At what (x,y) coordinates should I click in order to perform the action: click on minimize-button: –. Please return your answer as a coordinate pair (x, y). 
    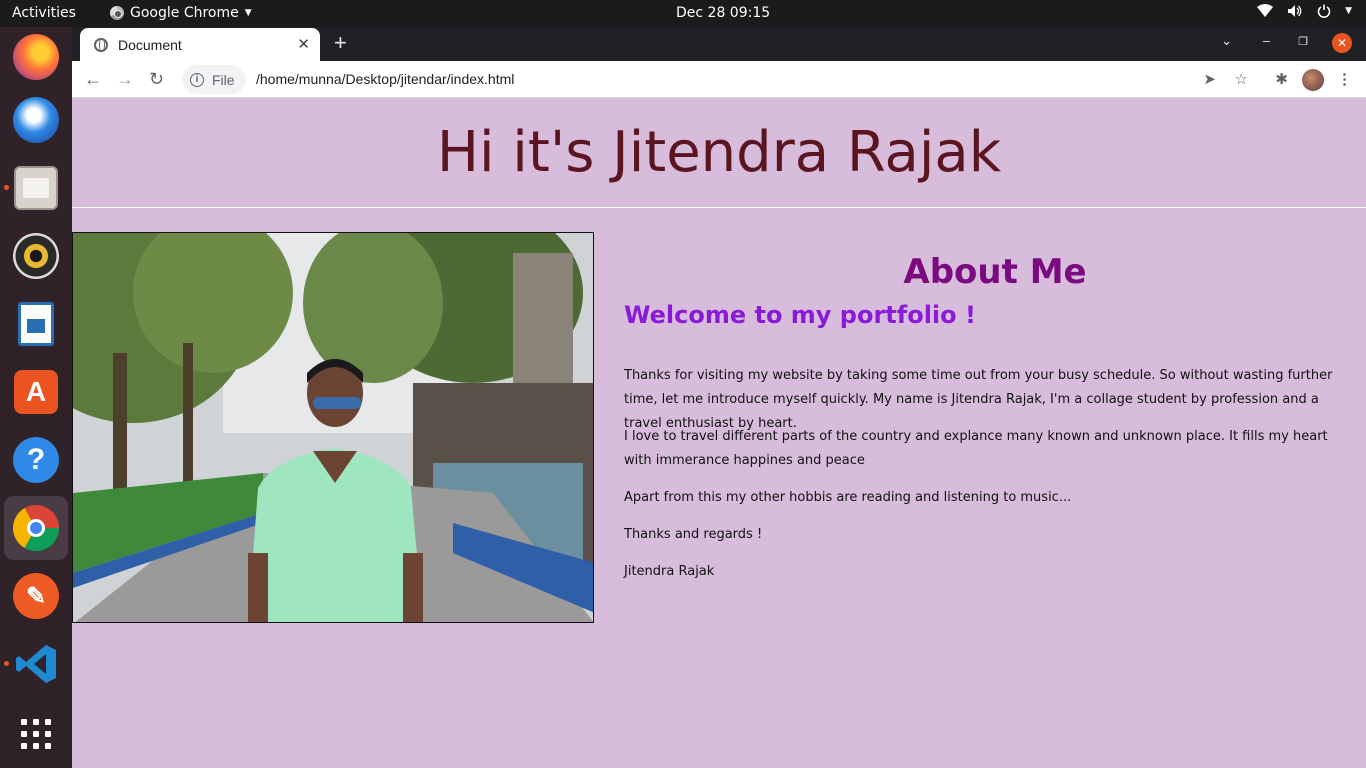
    Looking at the image, I should click on (1266, 40).